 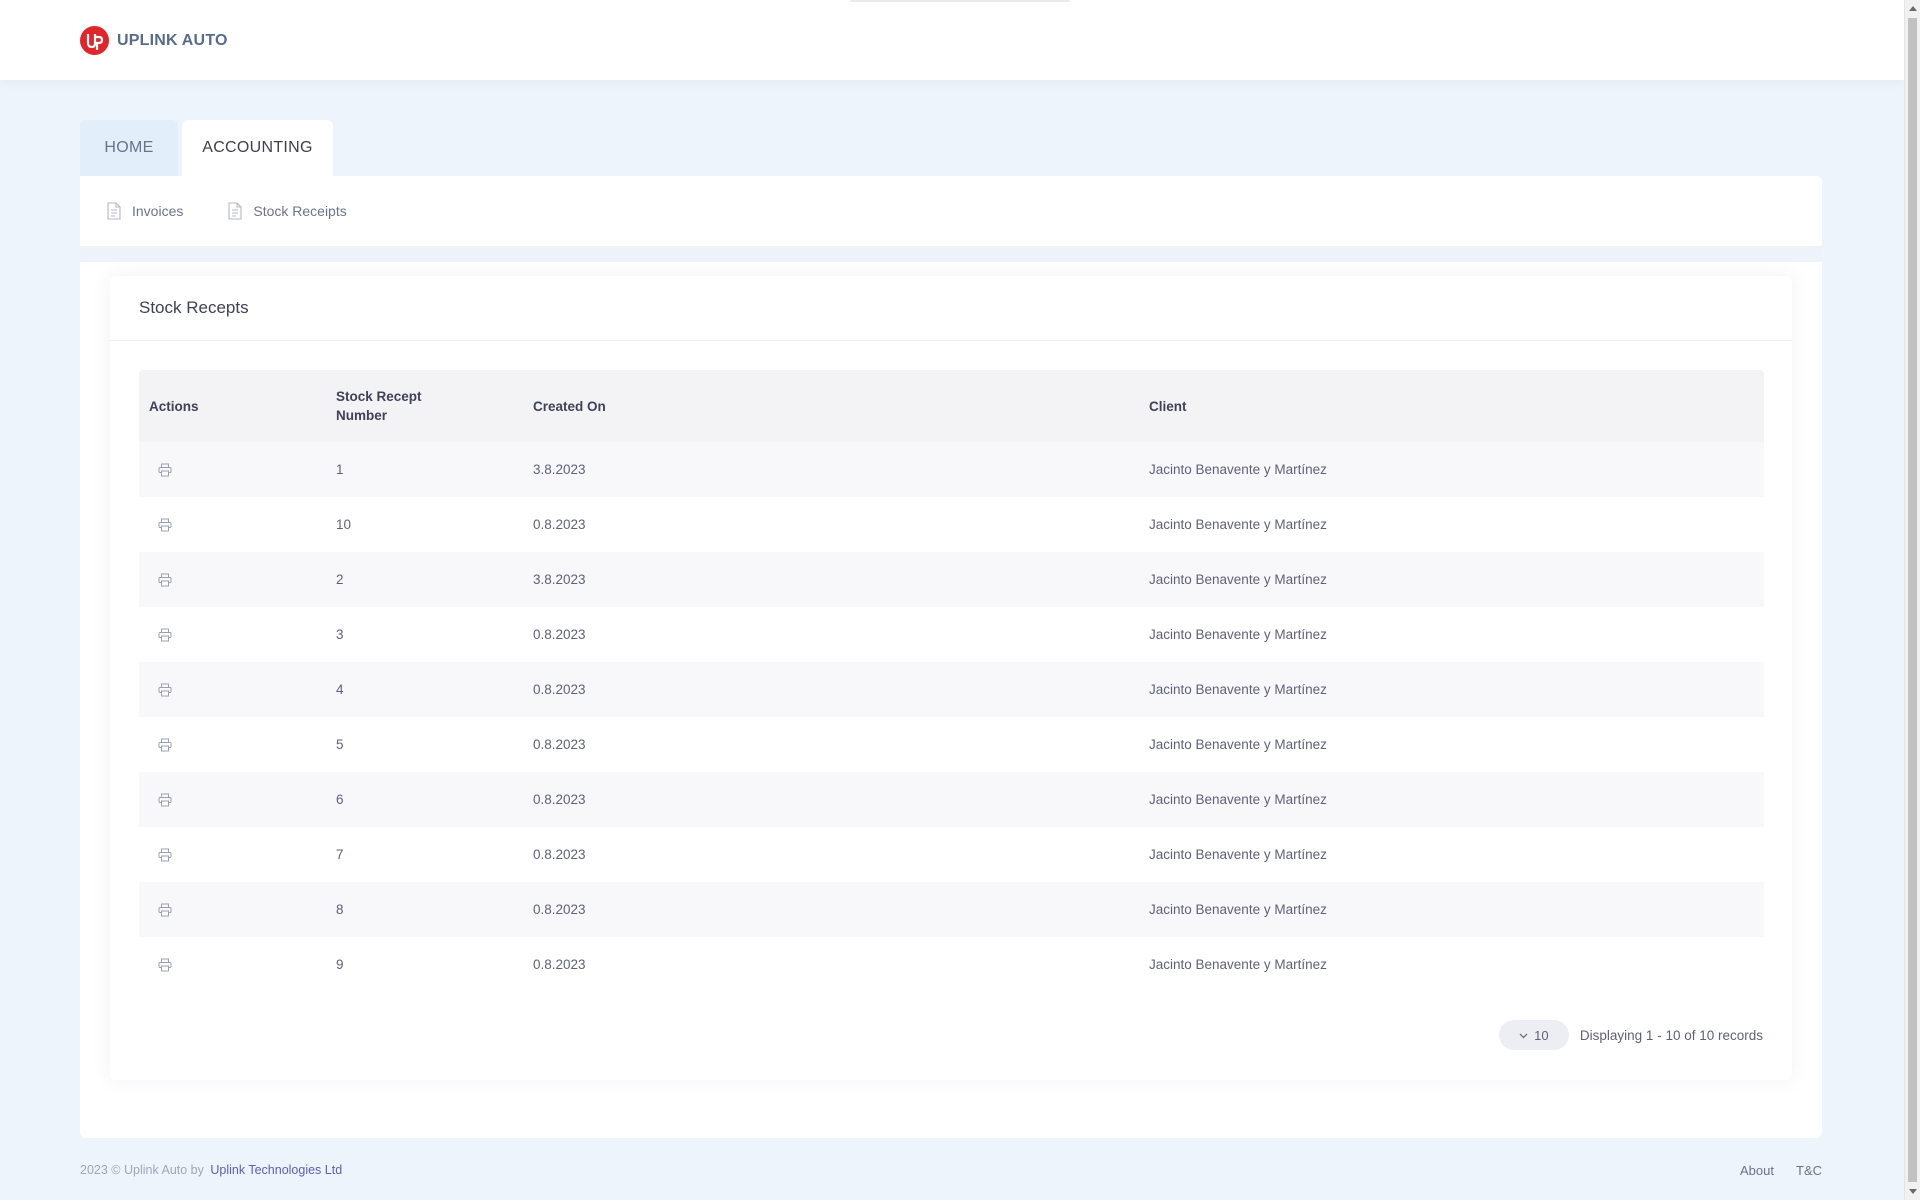 I want to click on page-size-value: 10, so click(x=1541, y=1035).